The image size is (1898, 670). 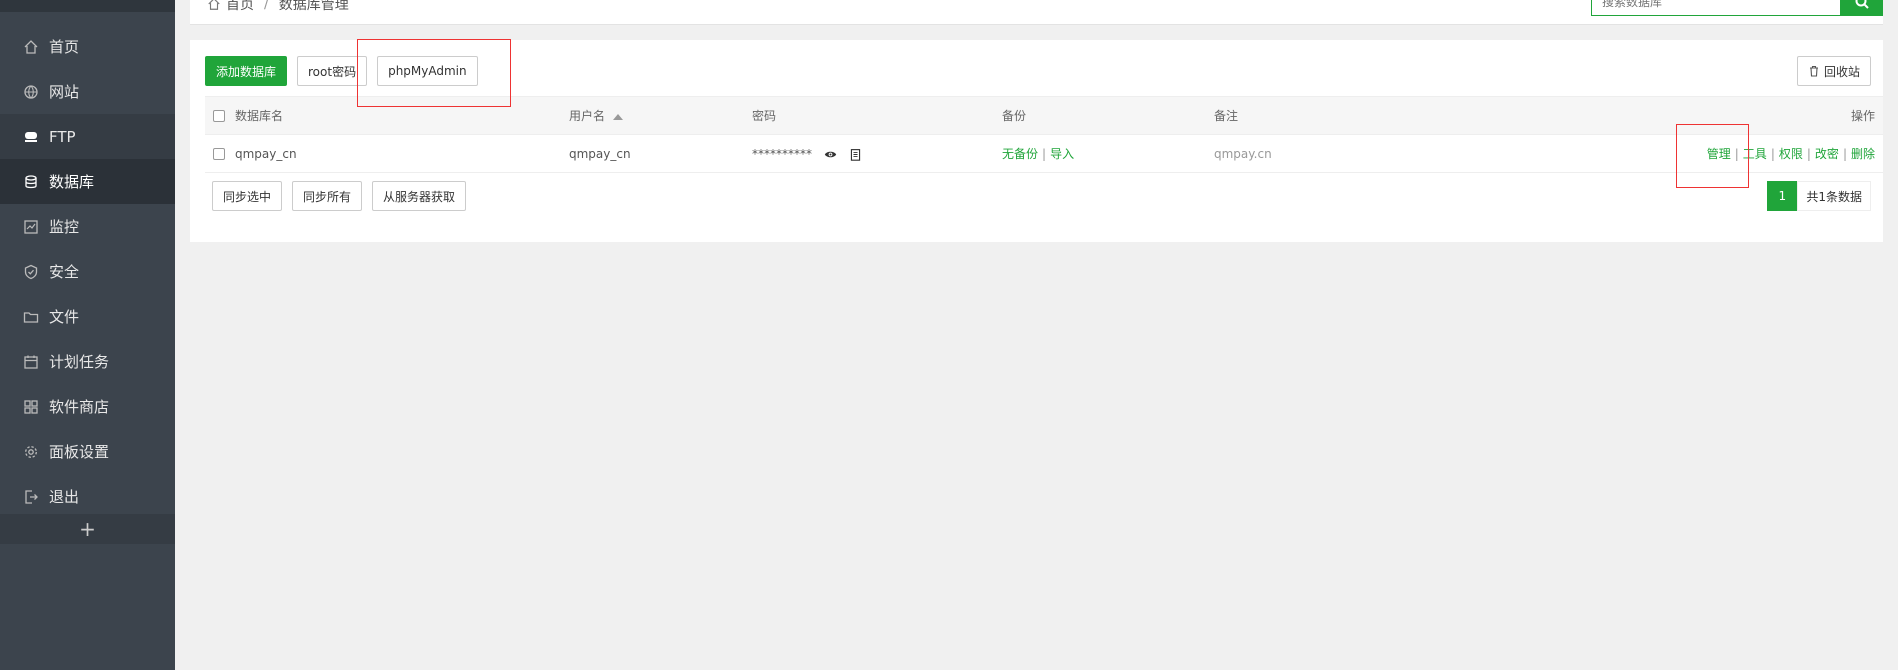 I want to click on breadcrumb: 首页 / 数据库管理, so click(x=278, y=7).